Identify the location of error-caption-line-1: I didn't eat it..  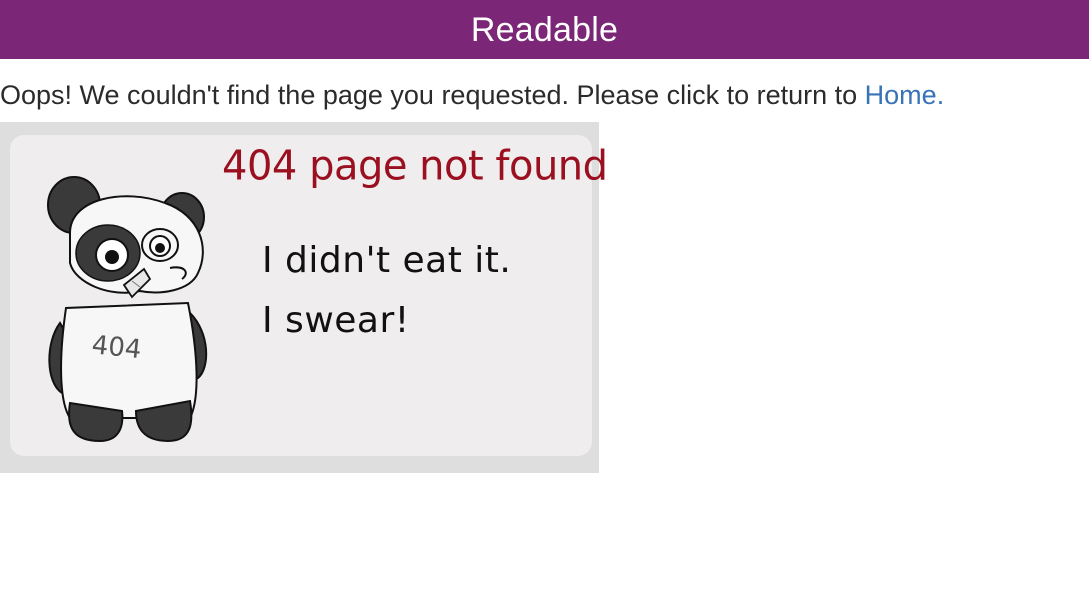
(387, 260).